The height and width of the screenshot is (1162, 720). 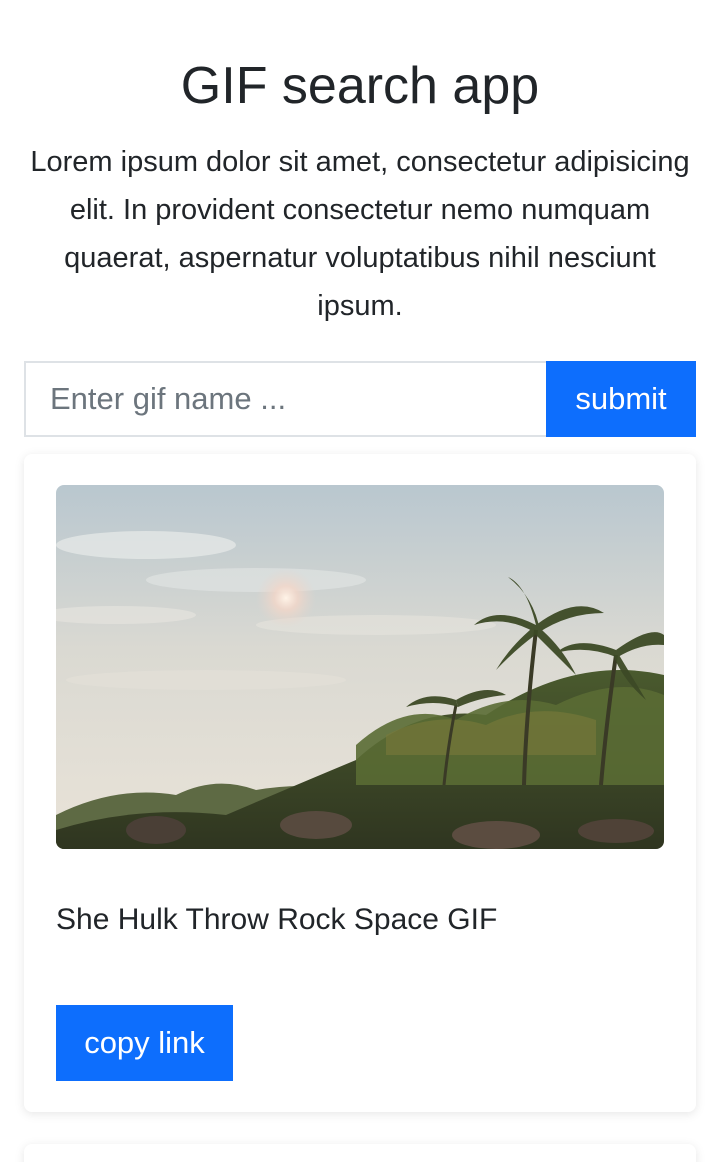 I want to click on page-title: GIF search app, so click(x=360, y=86).